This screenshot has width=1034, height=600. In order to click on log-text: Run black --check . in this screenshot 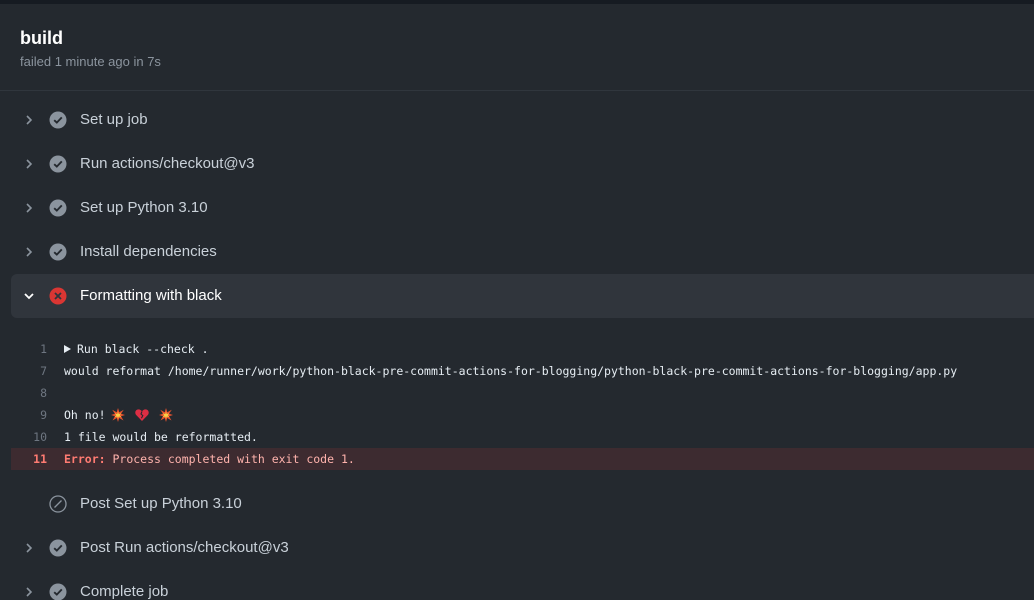, I will do `click(143, 349)`.